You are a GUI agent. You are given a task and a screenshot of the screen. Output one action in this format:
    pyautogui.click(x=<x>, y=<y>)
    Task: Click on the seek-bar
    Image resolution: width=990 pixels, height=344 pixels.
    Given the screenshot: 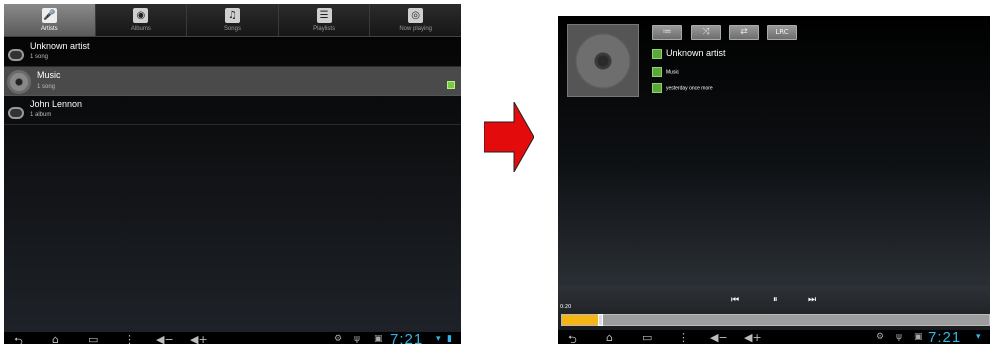 What is the action you would take?
    pyautogui.click(x=775, y=320)
    